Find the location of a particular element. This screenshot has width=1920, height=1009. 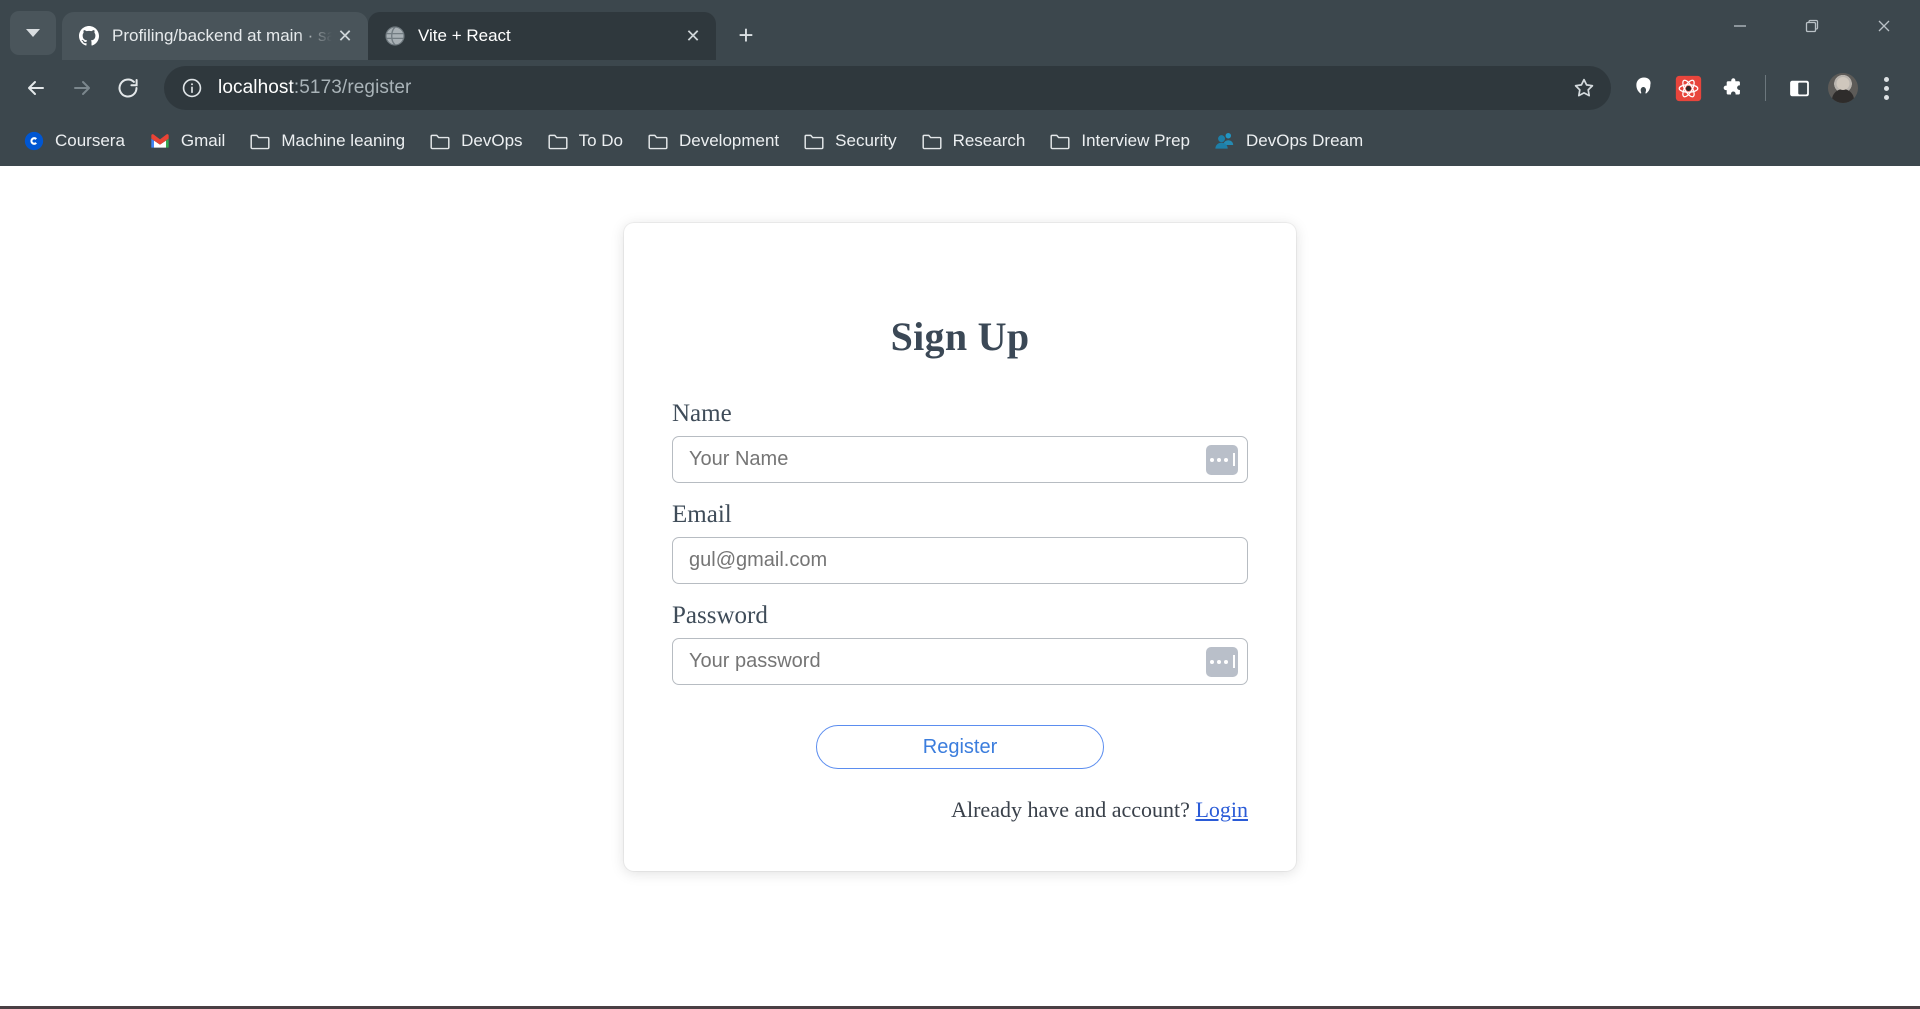

email-label: Email is located at coordinates (702, 514).